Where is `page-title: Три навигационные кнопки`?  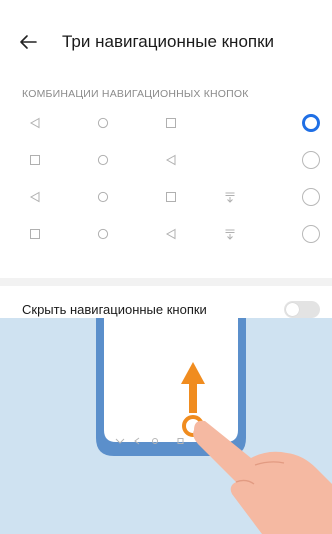
page-title: Три навигационные кнопки is located at coordinates (168, 41).